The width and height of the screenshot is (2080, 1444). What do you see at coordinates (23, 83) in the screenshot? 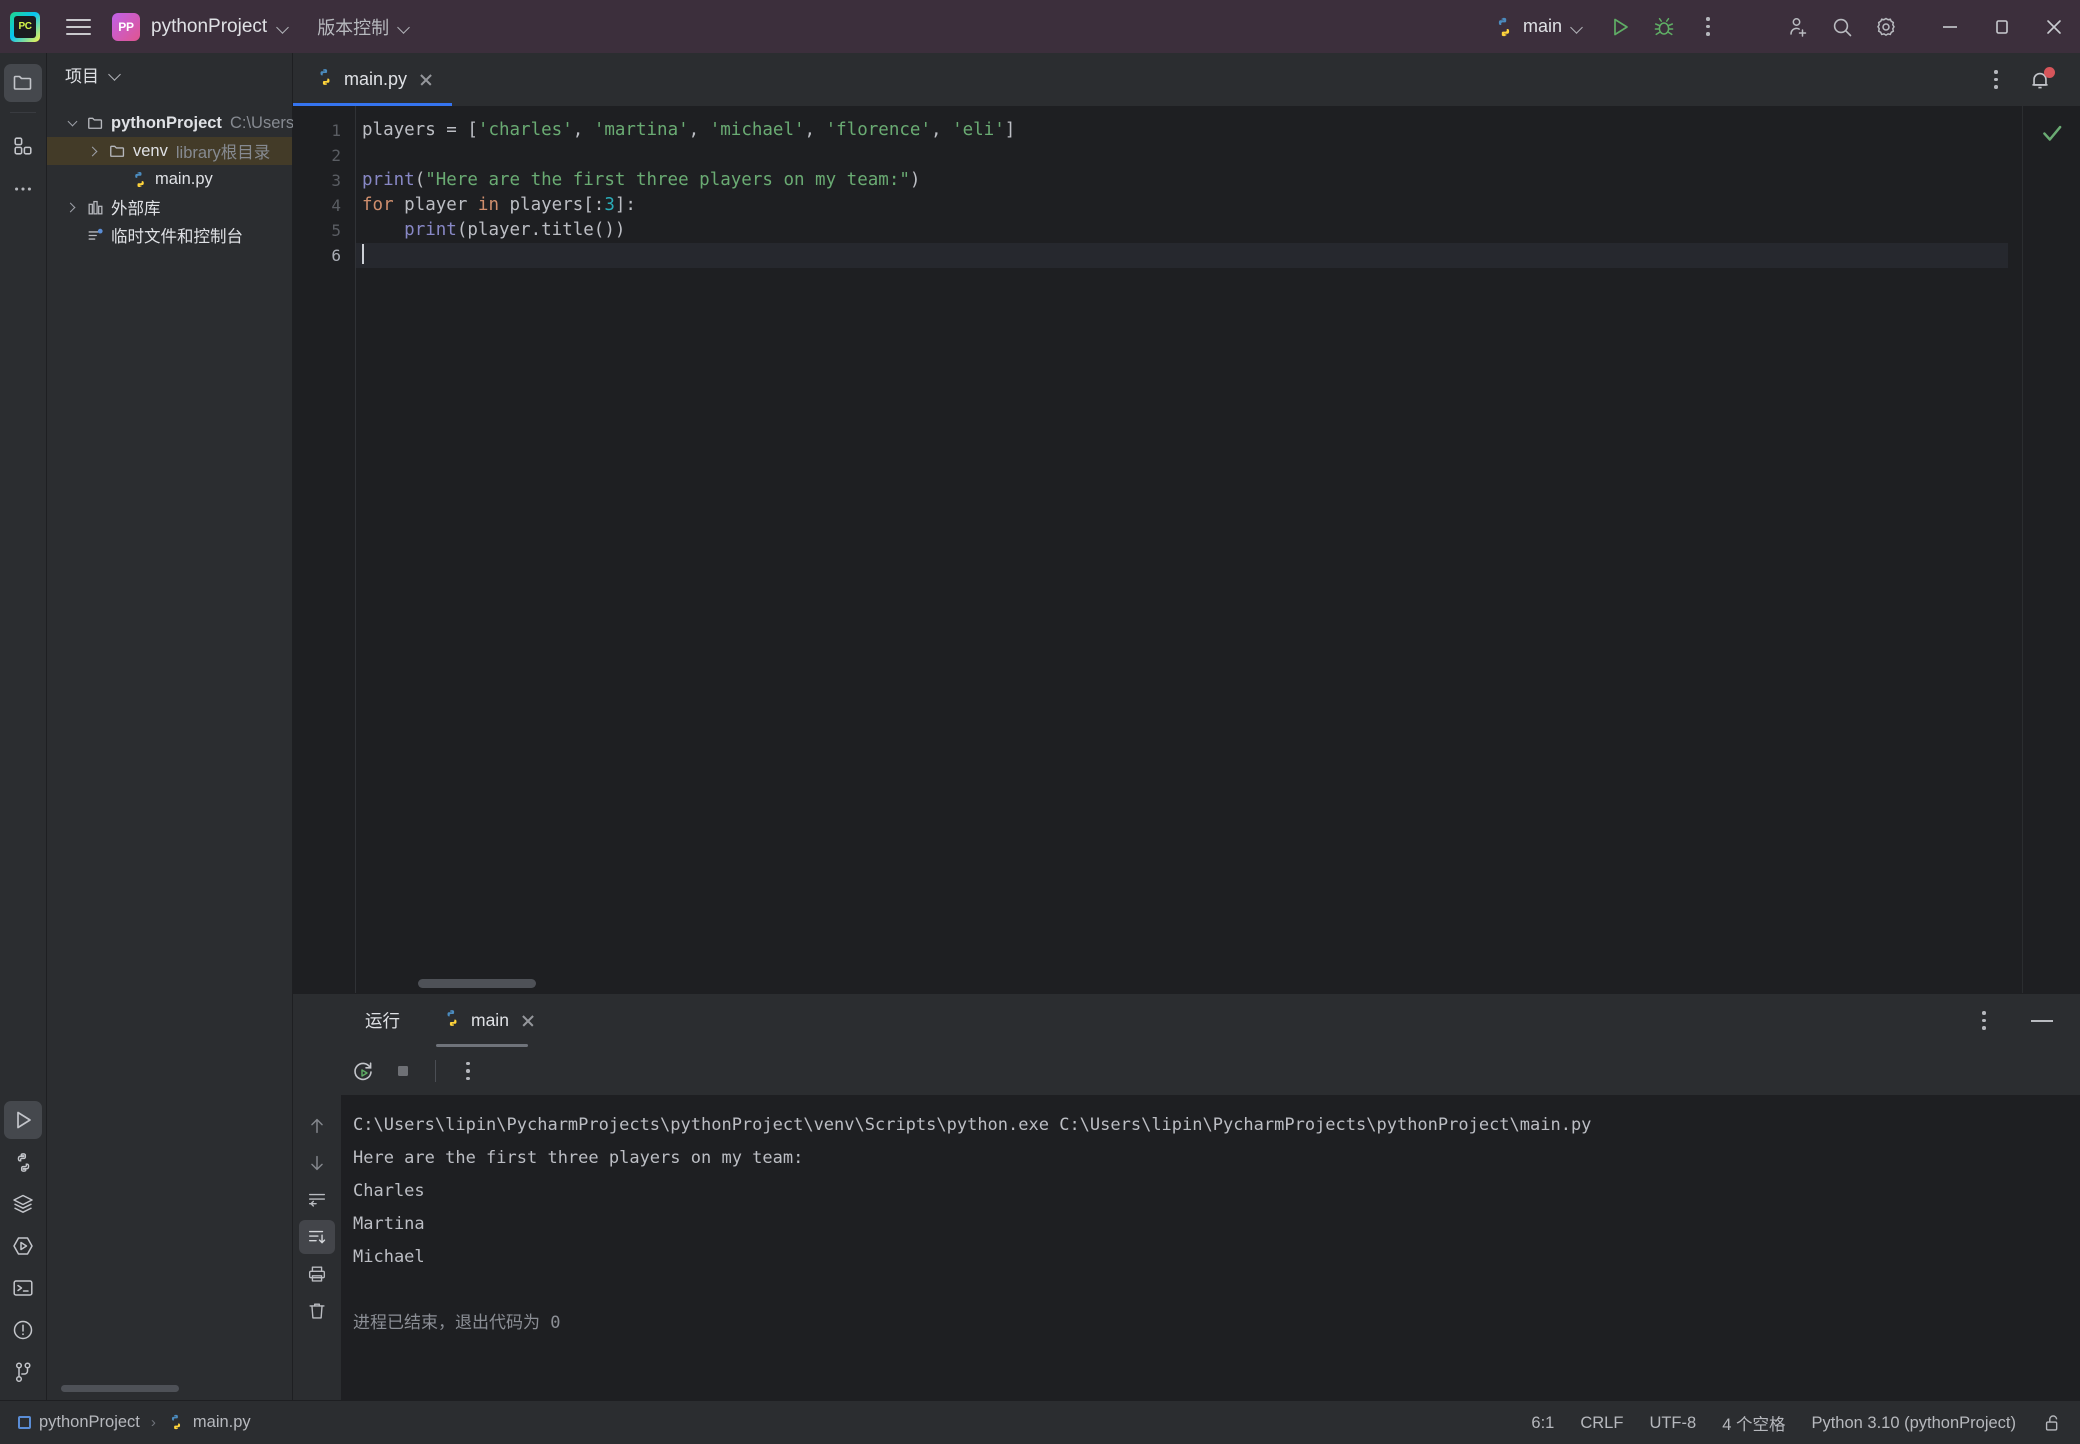
I see `project-tool-button` at bounding box center [23, 83].